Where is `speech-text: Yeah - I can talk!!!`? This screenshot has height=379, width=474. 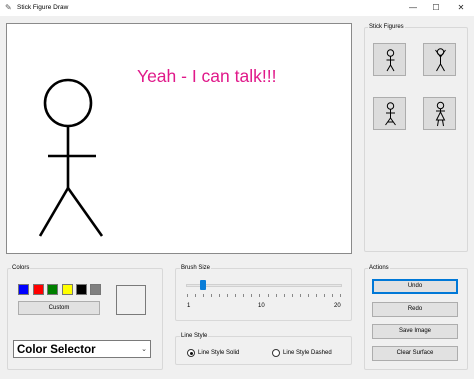 speech-text: Yeah - I can talk!!! is located at coordinates (207, 76).